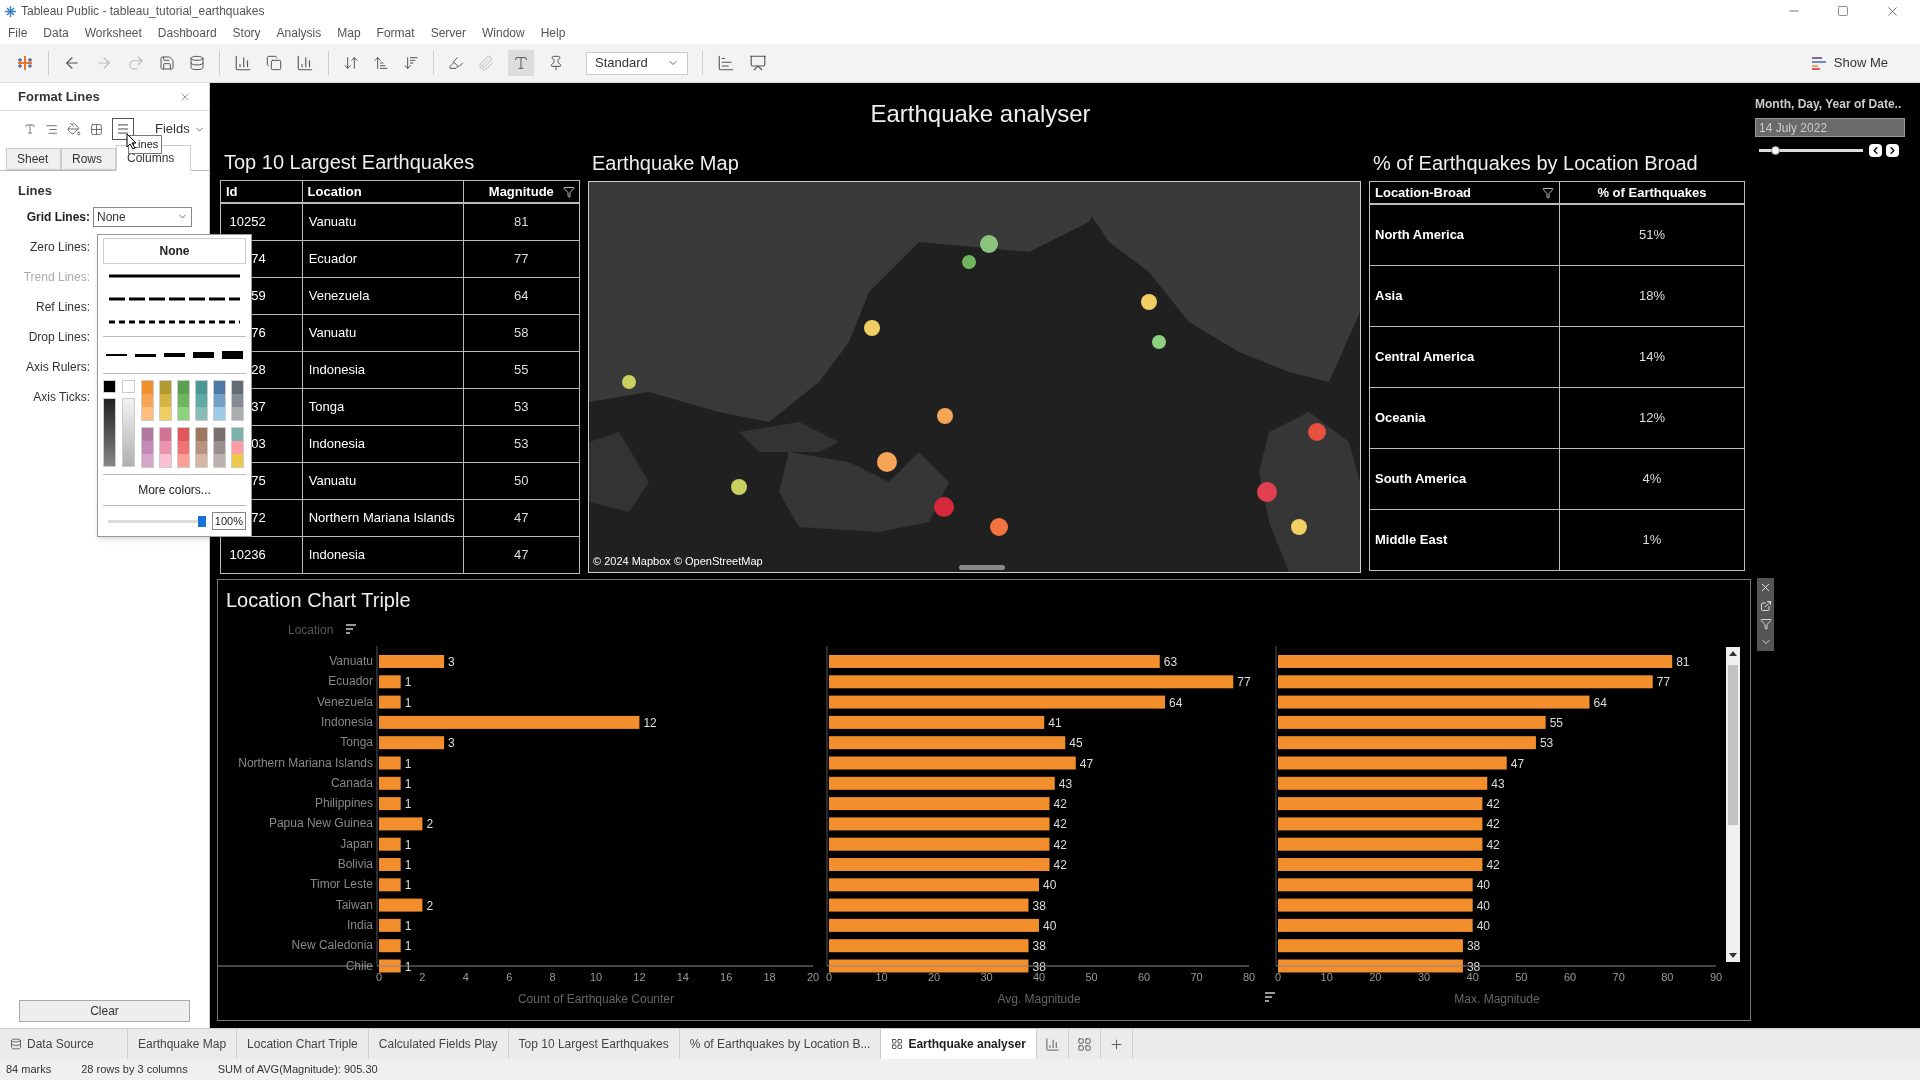 The height and width of the screenshot is (1080, 1920). I want to click on clear-sheet-icon, so click(305, 63).